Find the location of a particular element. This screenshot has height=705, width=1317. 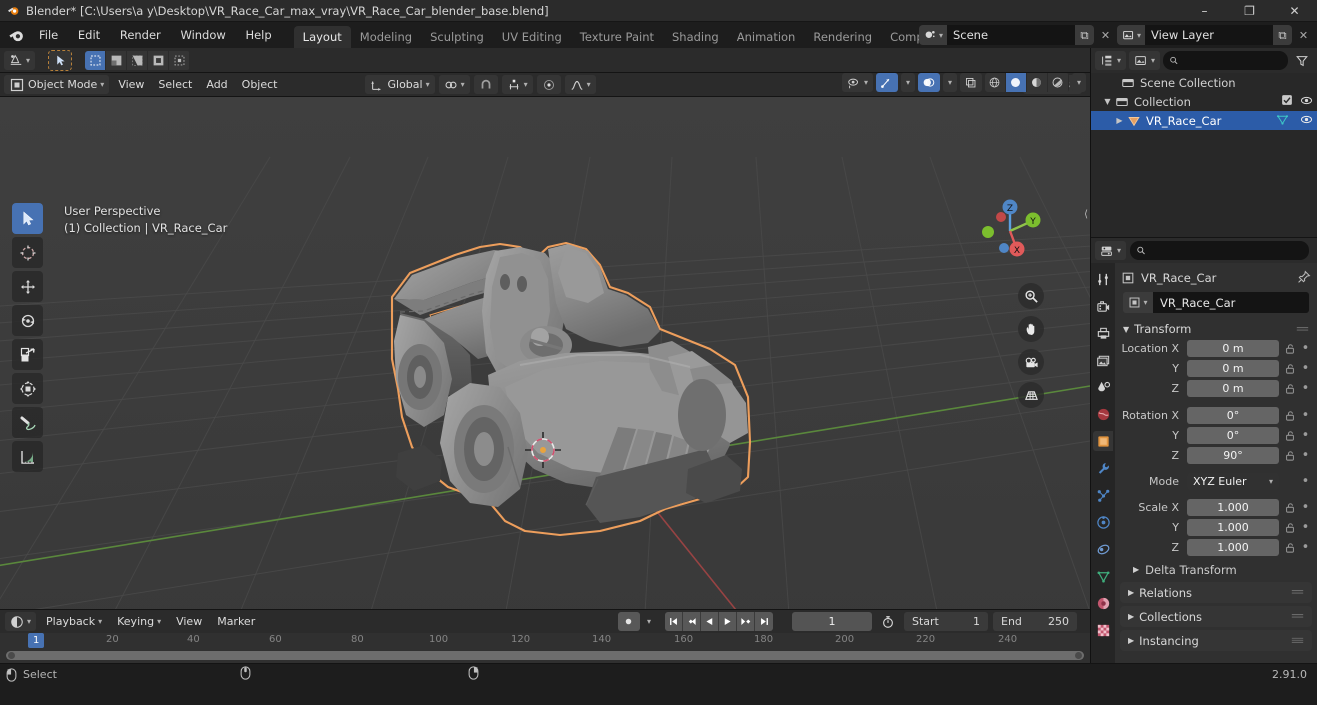

viewport-menu-object: Object is located at coordinates (260, 84).